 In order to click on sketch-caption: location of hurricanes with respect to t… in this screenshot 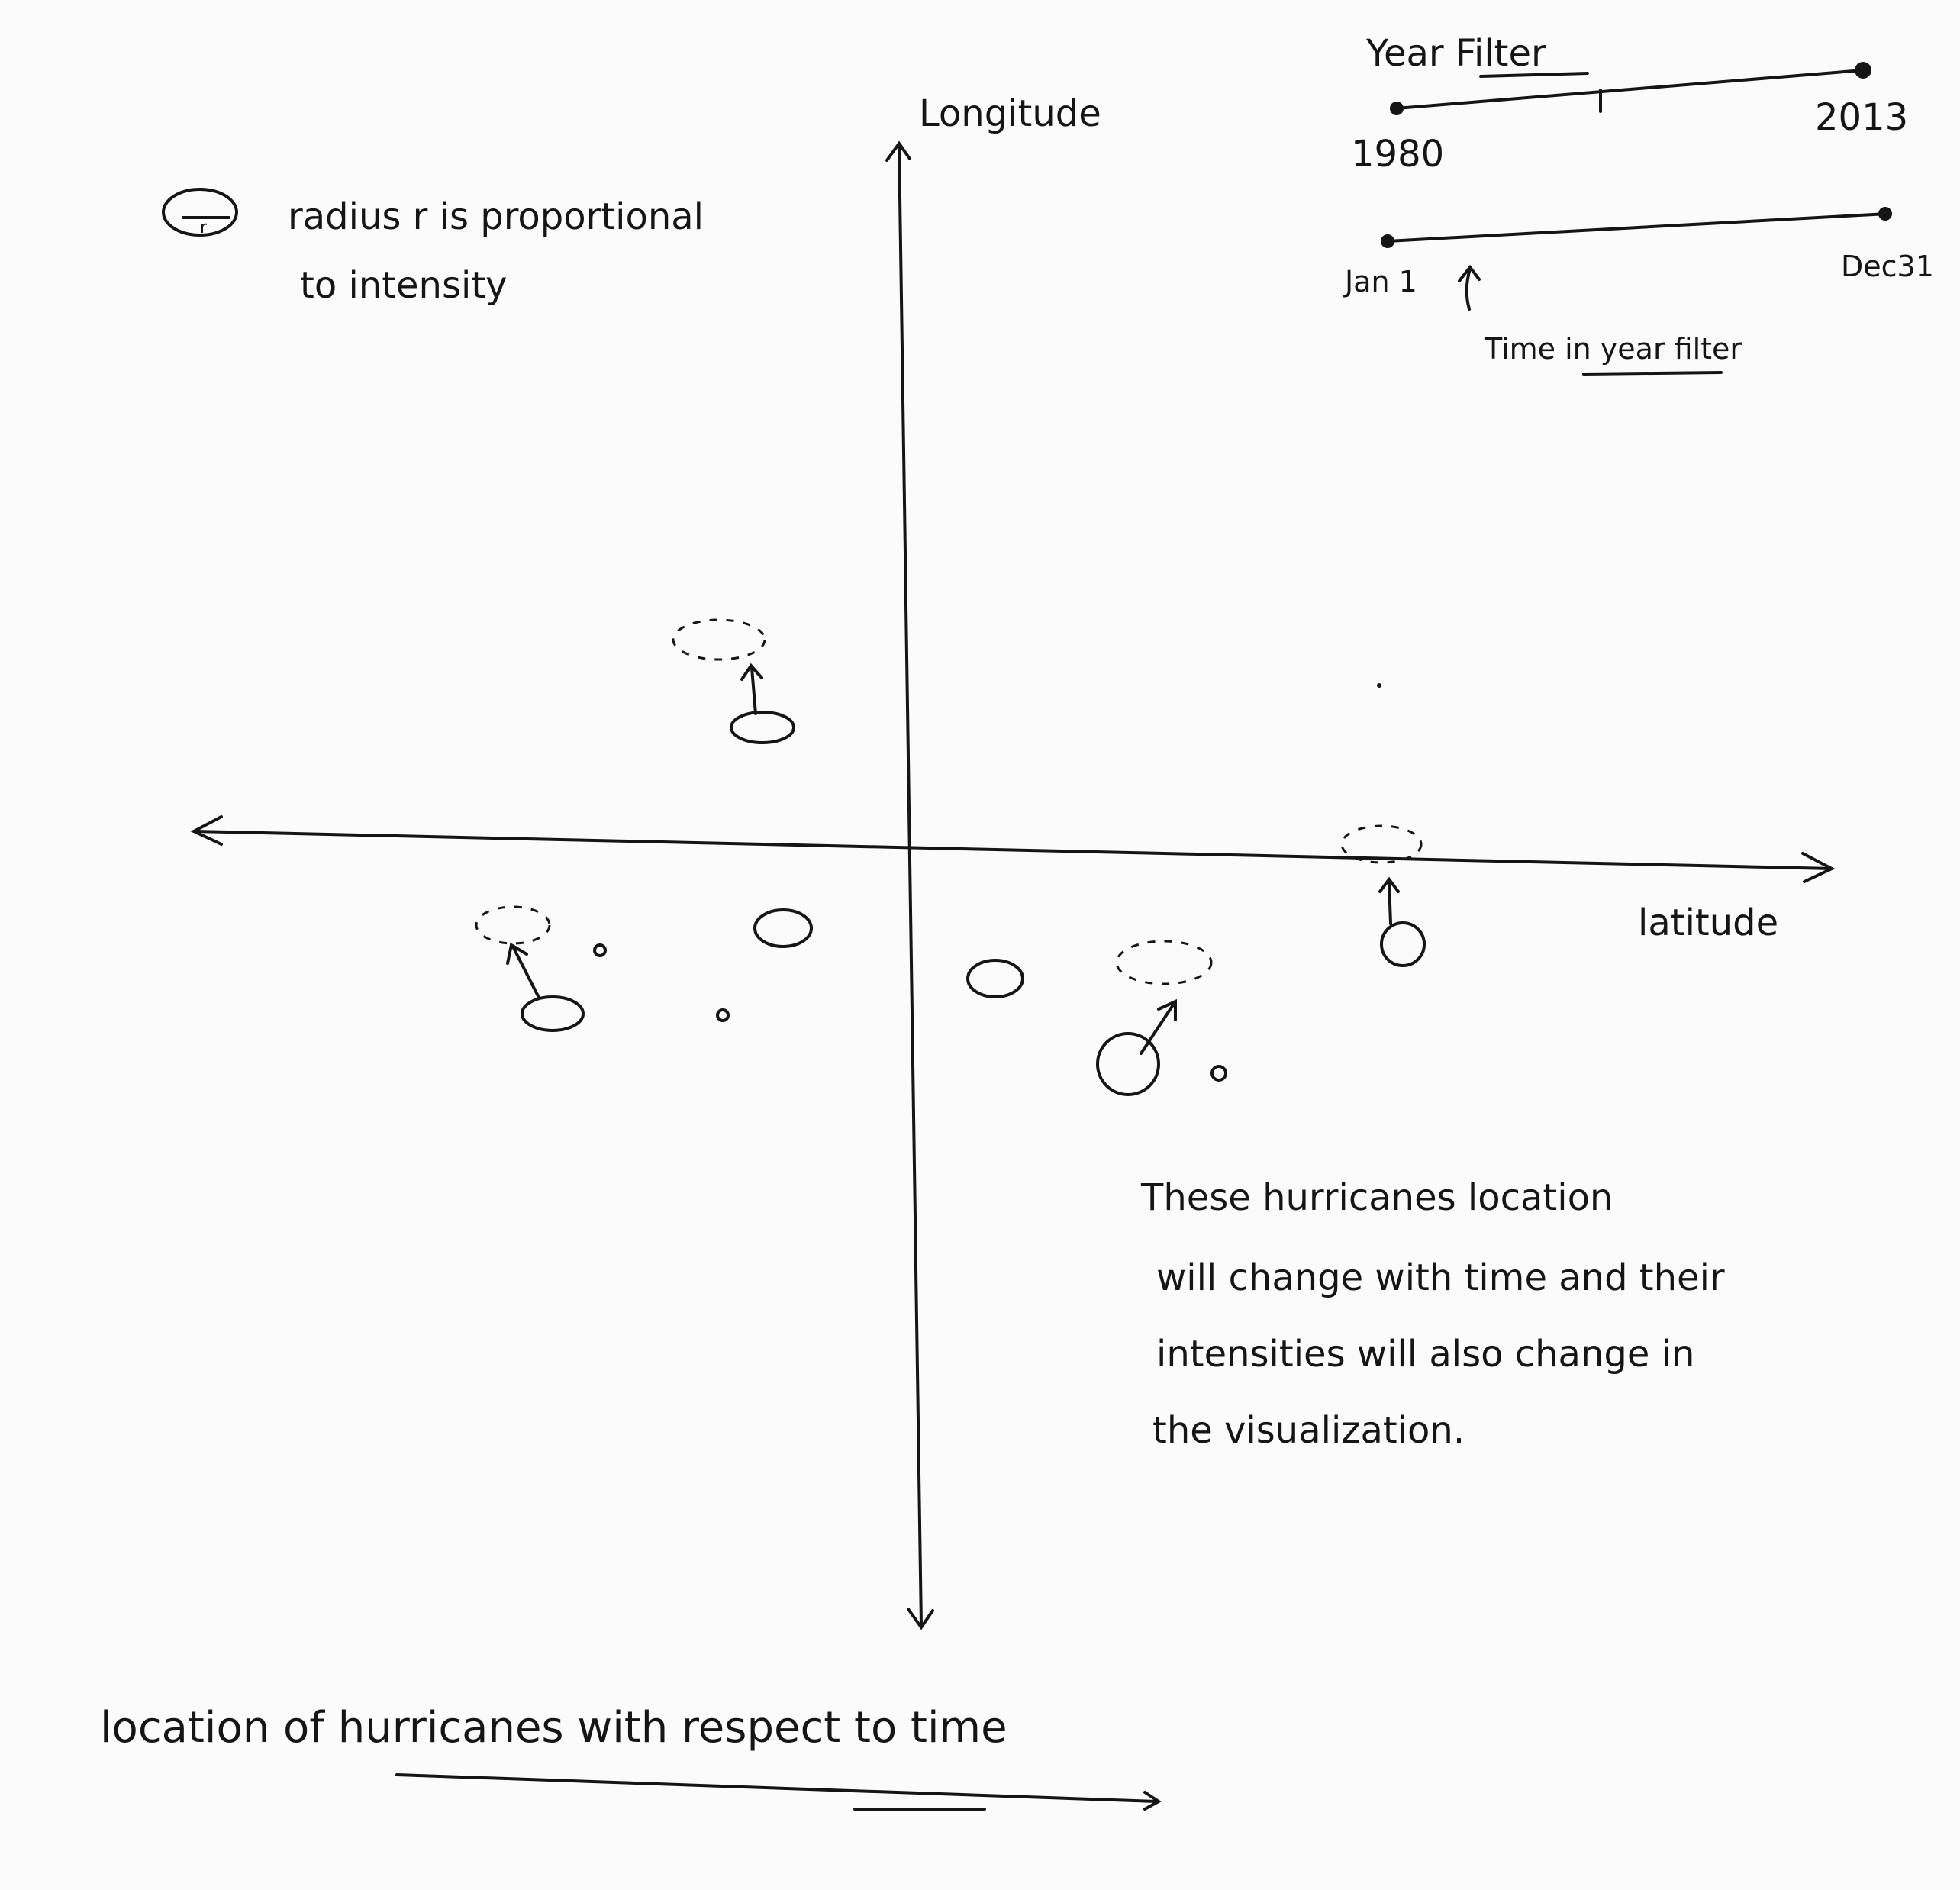, I will do `click(553, 1728)`.